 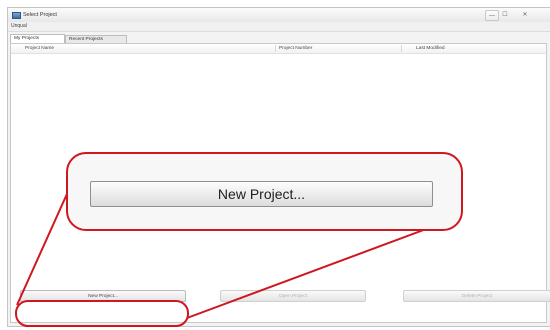 I want to click on close-button: ✕, so click(x=525, y=14).